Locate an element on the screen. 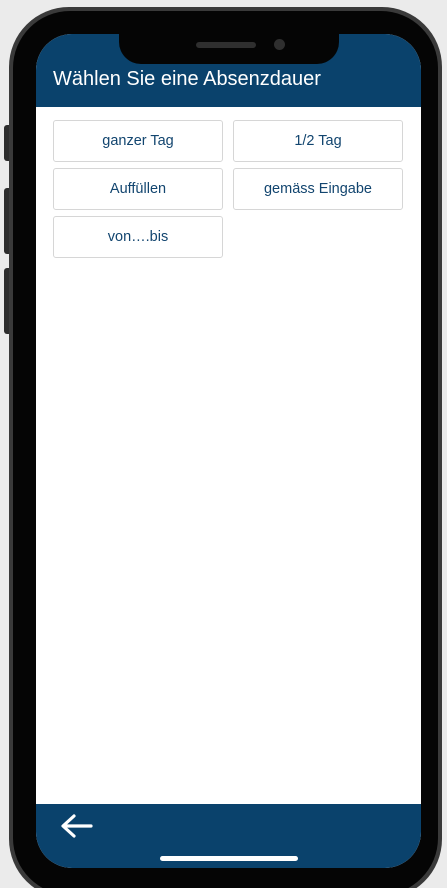 This screenshot has height=888, width=447. home-indicator is located at coordinates (229, 858).